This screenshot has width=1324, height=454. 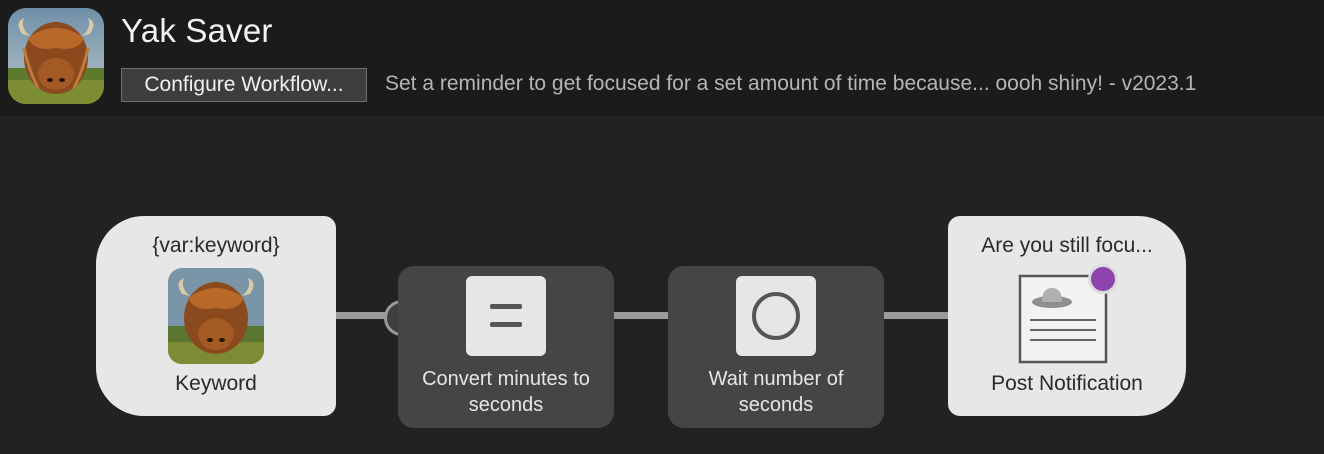 What do you see at coordinates (56, 56) in the screenshot?
I see `workflow-icon` at bounding box center [56, 56].